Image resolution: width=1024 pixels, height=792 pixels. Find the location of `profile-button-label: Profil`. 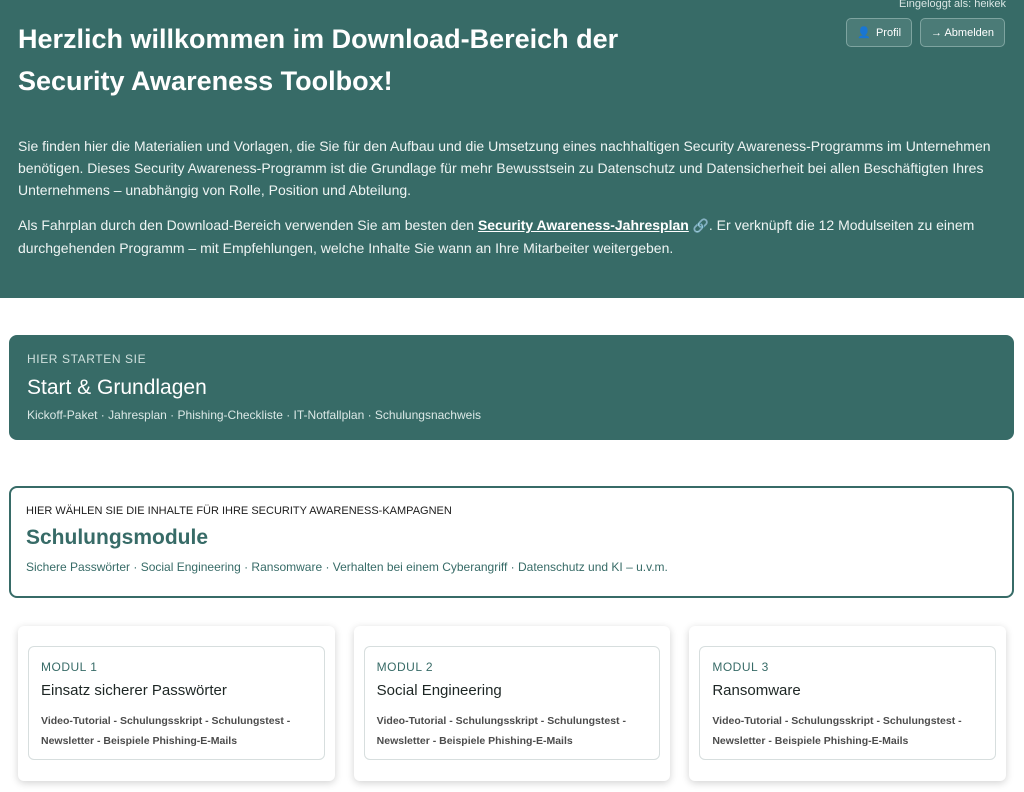

profile-button-label: Profil is located at coordinates (888, 32).